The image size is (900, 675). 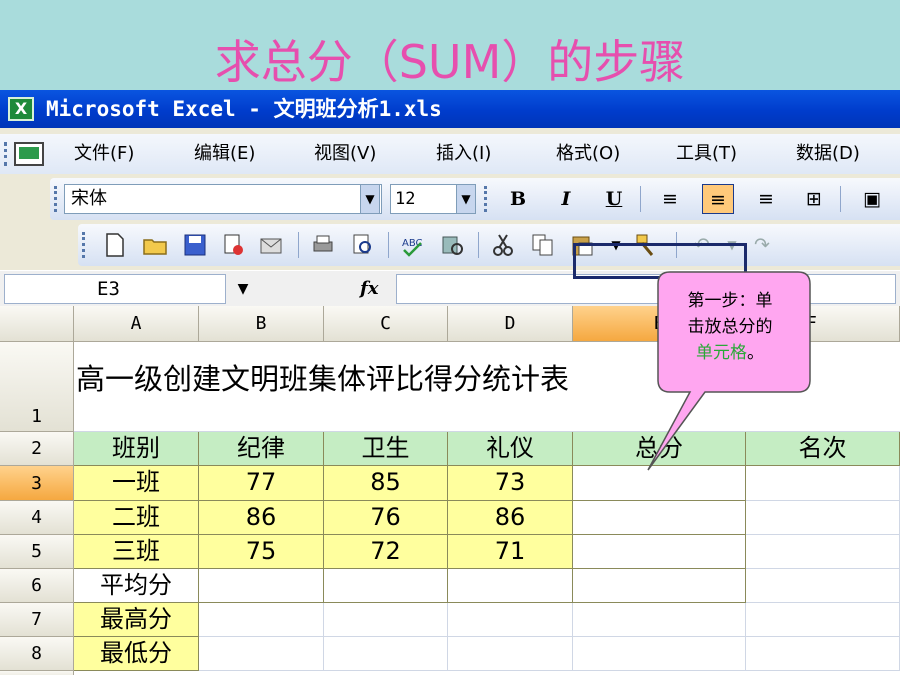 I want to click on print-preview-icon, so click(x=363, y=245).